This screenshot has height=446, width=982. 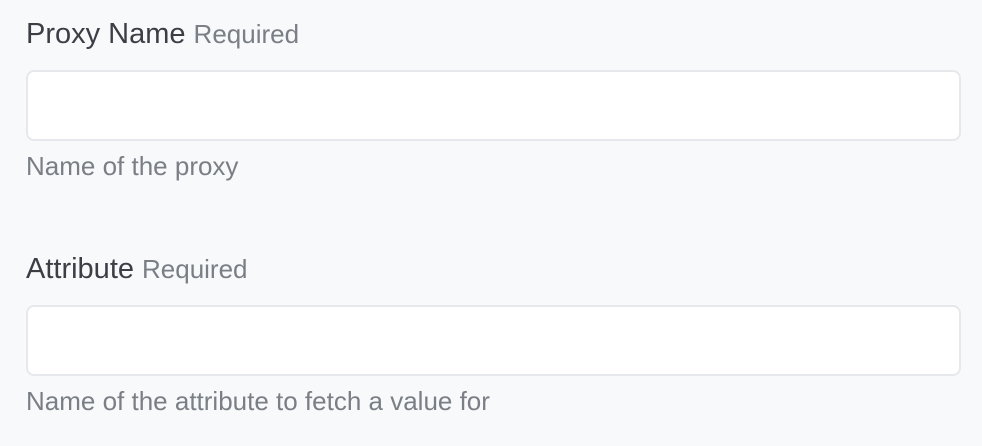 What do you see at coordinates (195, 269) in the screenshot?
I see `attribute-required-indicator: Required` at bounding box center [195, 269].